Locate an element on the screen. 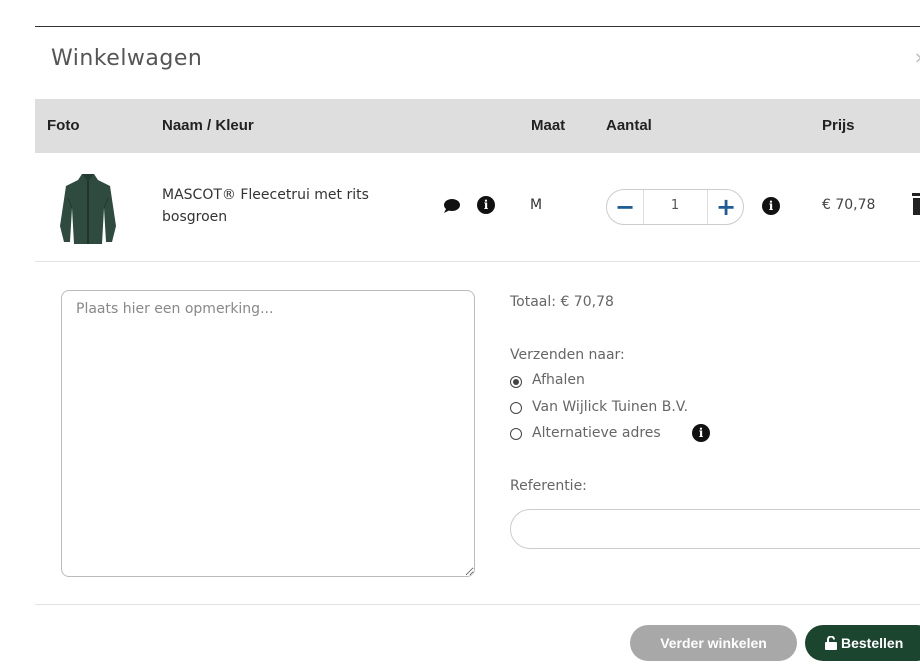  close-icon: × is located at coordinates (917, 57).